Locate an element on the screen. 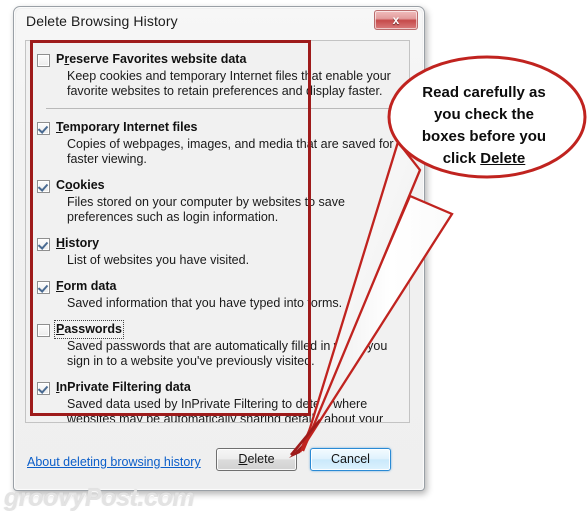  label-accelerator: F is located at coordinates (60, 286).